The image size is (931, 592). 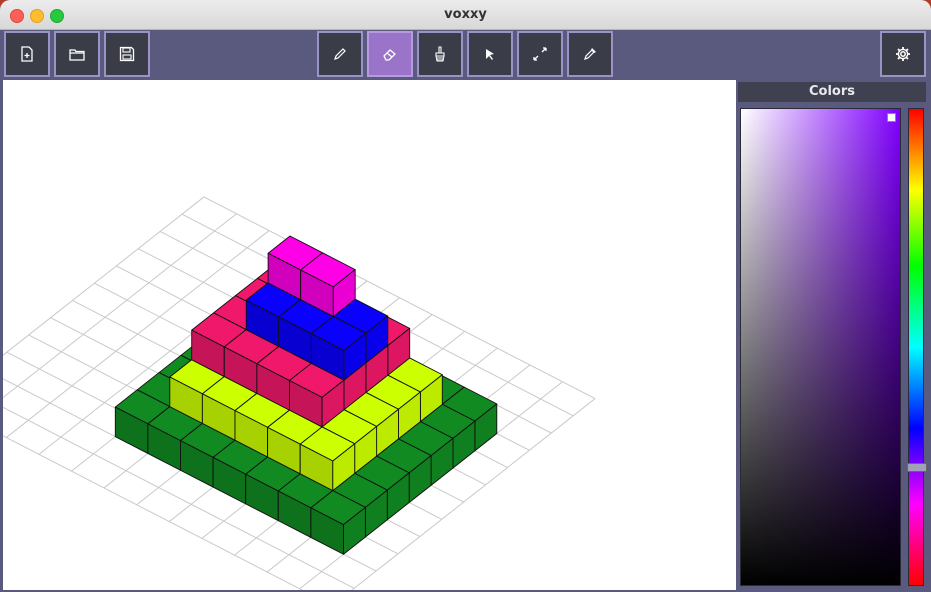 I want to click on eraser-tool-button, so click(x=390, y=54).